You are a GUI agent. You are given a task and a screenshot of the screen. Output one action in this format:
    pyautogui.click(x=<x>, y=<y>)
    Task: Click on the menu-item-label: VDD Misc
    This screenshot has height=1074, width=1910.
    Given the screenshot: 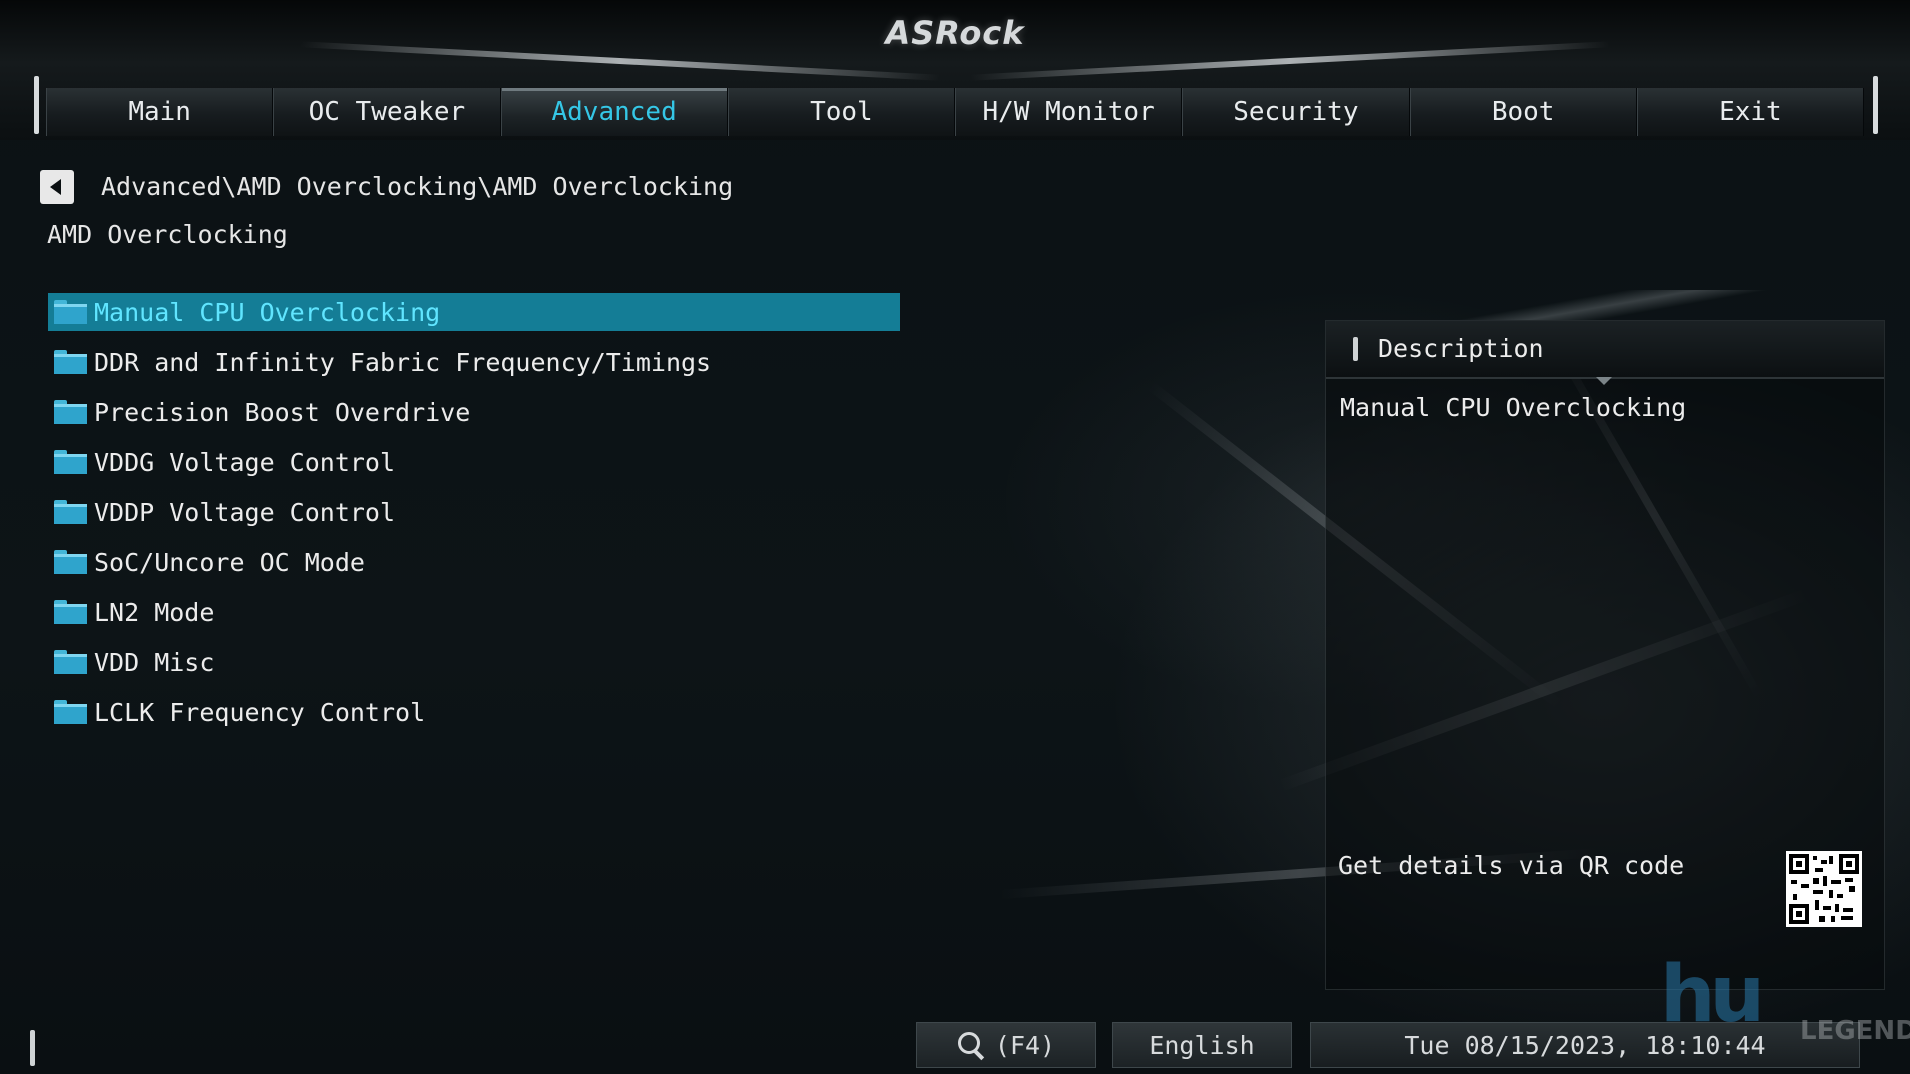 What is the action you would take?
    pyautogui.click(x=154, y=662)
    